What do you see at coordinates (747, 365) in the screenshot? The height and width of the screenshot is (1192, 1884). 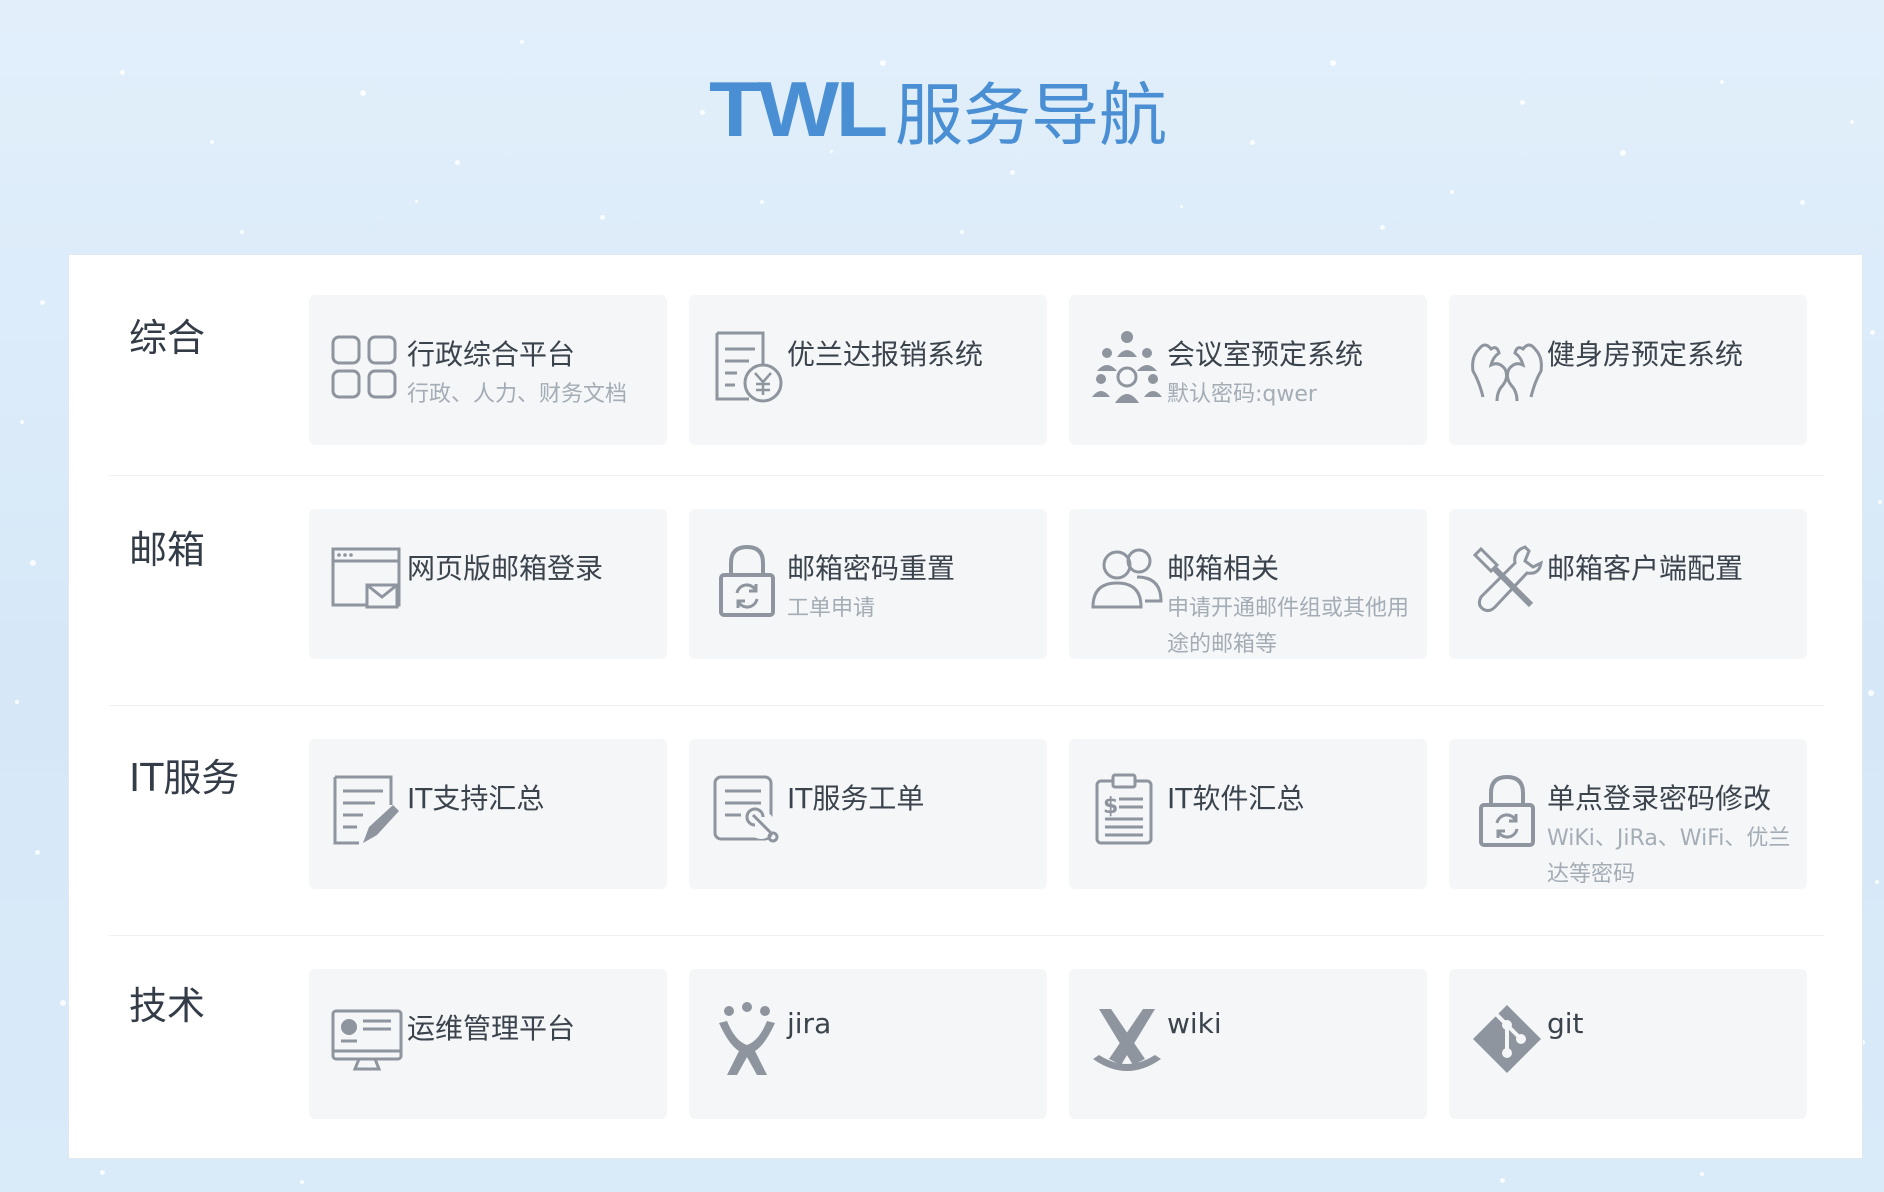 I see `expense-yen-icon` at bounding box center [747, 365].